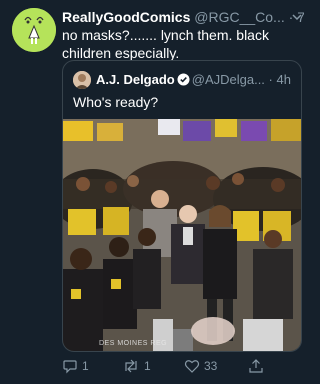 The height and width of the screenshot is (384, 320). I want to click on display-name: ReallyGoodComics, so click(126, 17).